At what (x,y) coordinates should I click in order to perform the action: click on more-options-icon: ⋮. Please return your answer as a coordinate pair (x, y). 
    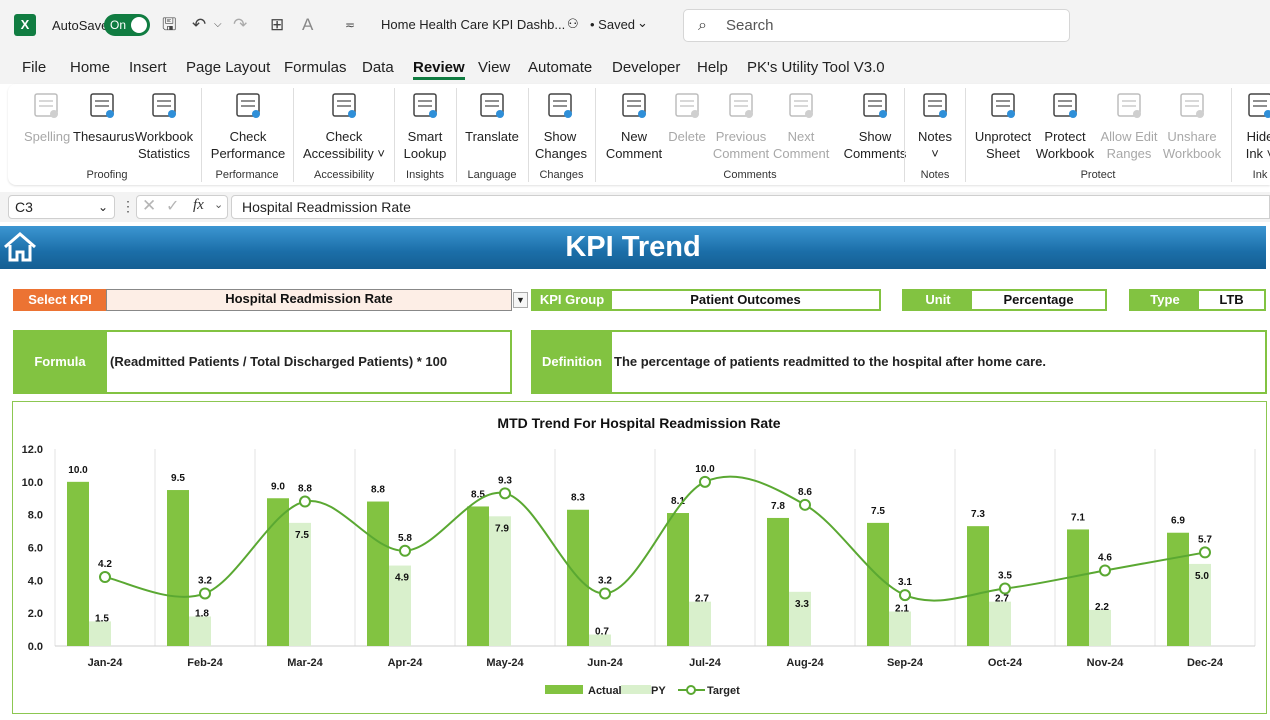
    Looking at the image, I should click on (128, 206).